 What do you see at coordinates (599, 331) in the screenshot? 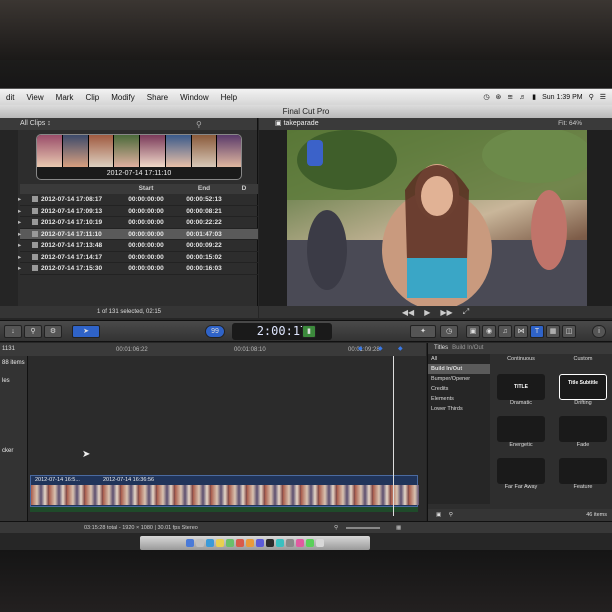
I see `inspector-button: i` at bounding box center [599, 331].